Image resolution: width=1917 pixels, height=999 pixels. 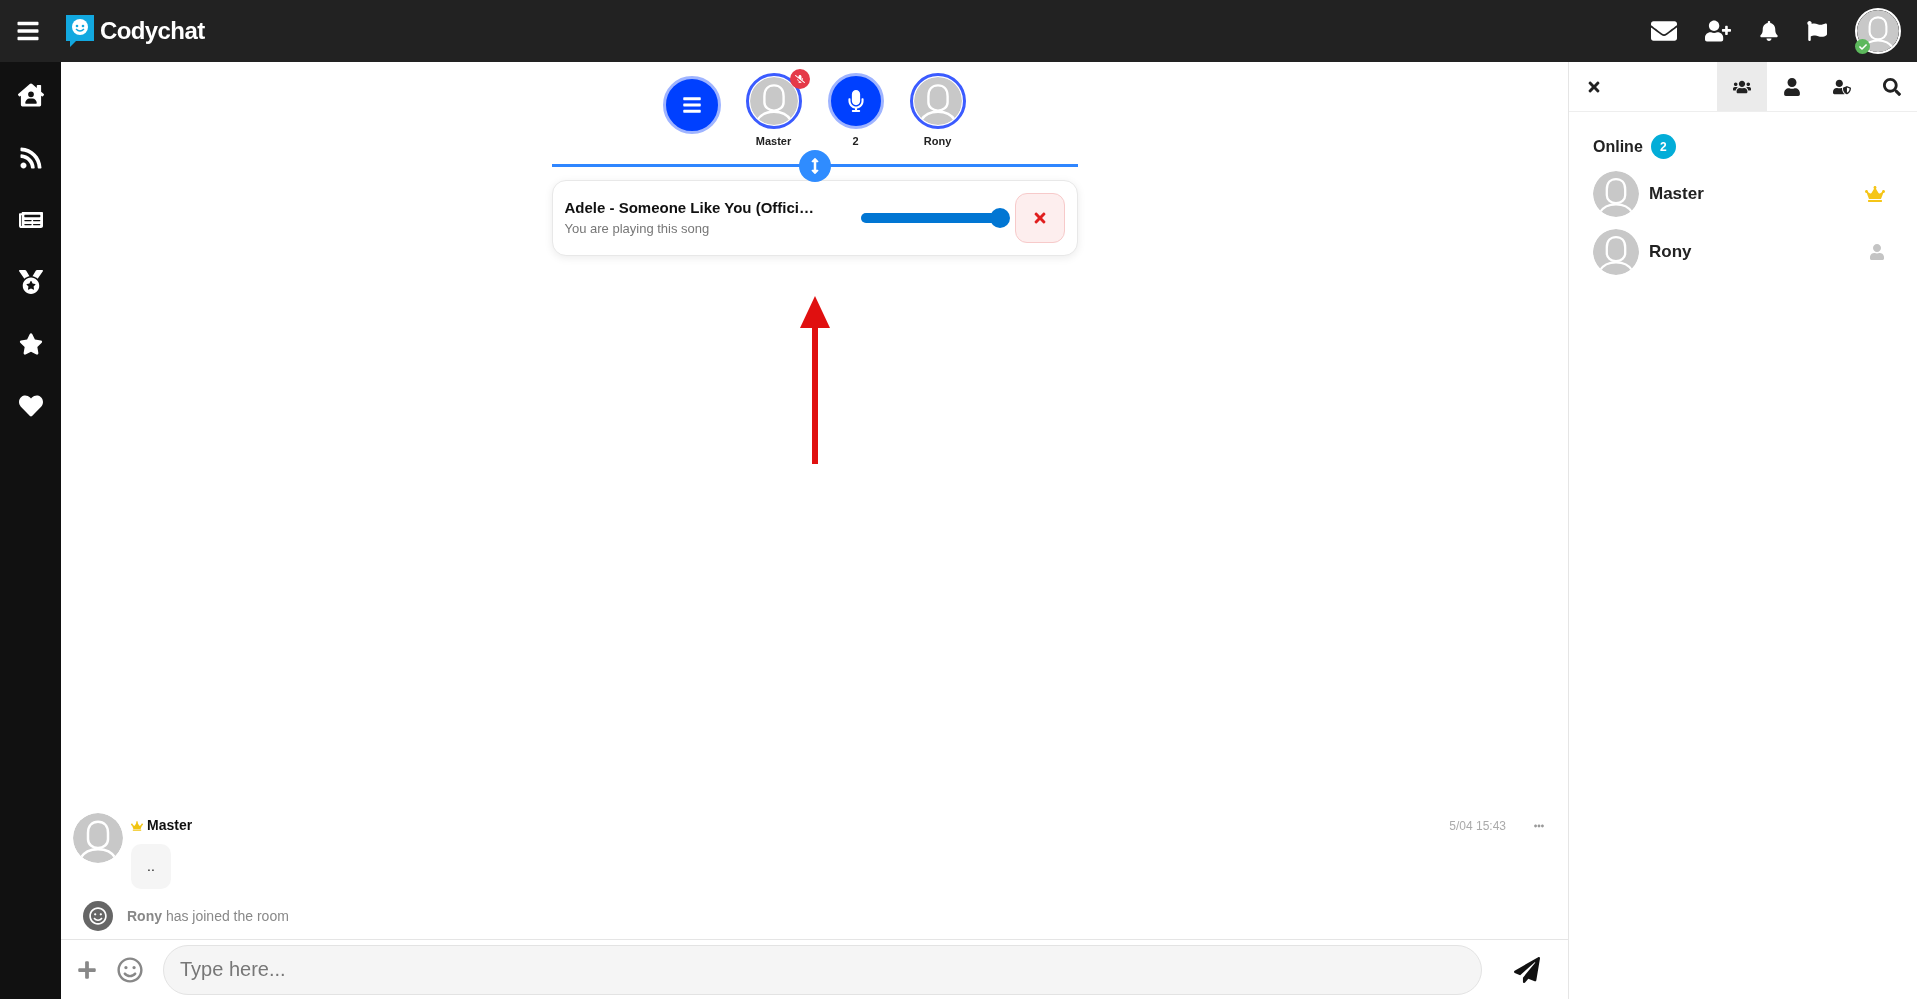 I want to click on message-time: 5/04 15:43, so click(x=1477, y=826).